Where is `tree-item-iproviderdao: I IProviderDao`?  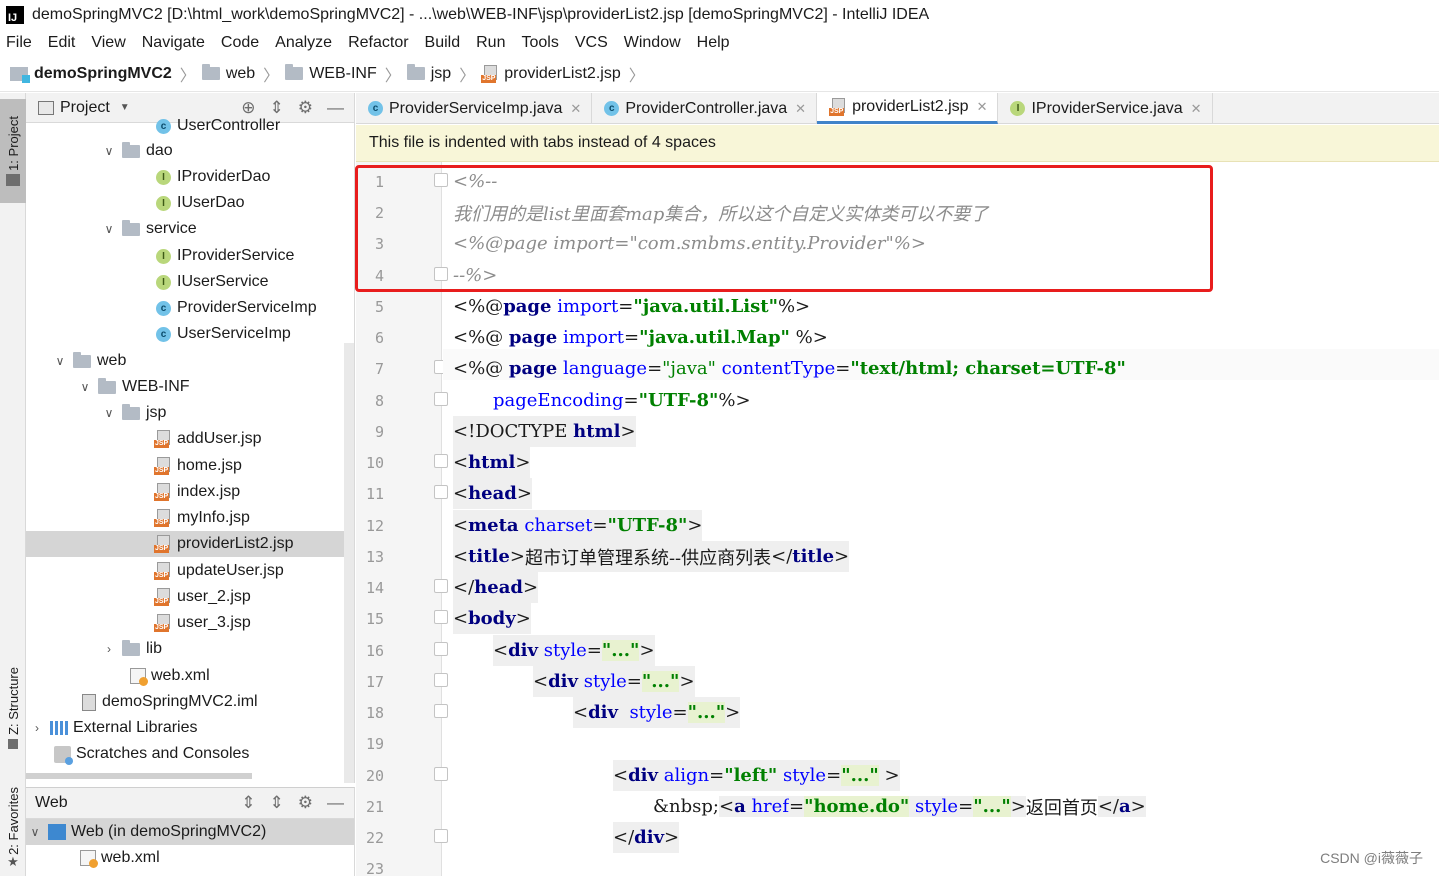
tree-item-iproviderdao: I IProviderDao is located at coordinates (190, 177).